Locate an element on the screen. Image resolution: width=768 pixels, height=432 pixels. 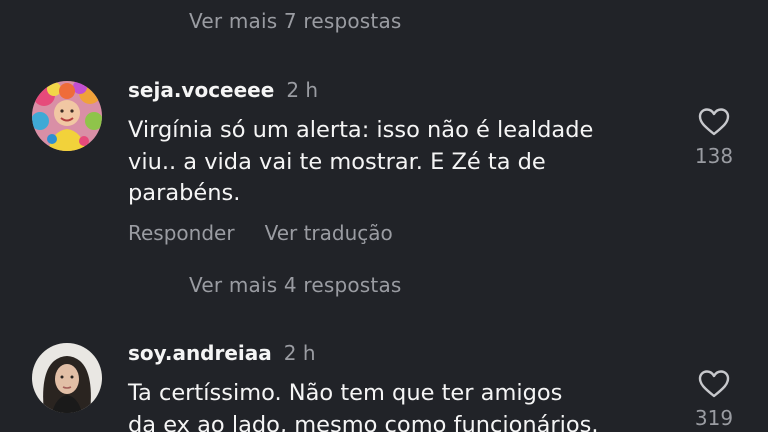
view-more-replies-link: Ver mais 4 respostas is located at coordinates (295, 285).